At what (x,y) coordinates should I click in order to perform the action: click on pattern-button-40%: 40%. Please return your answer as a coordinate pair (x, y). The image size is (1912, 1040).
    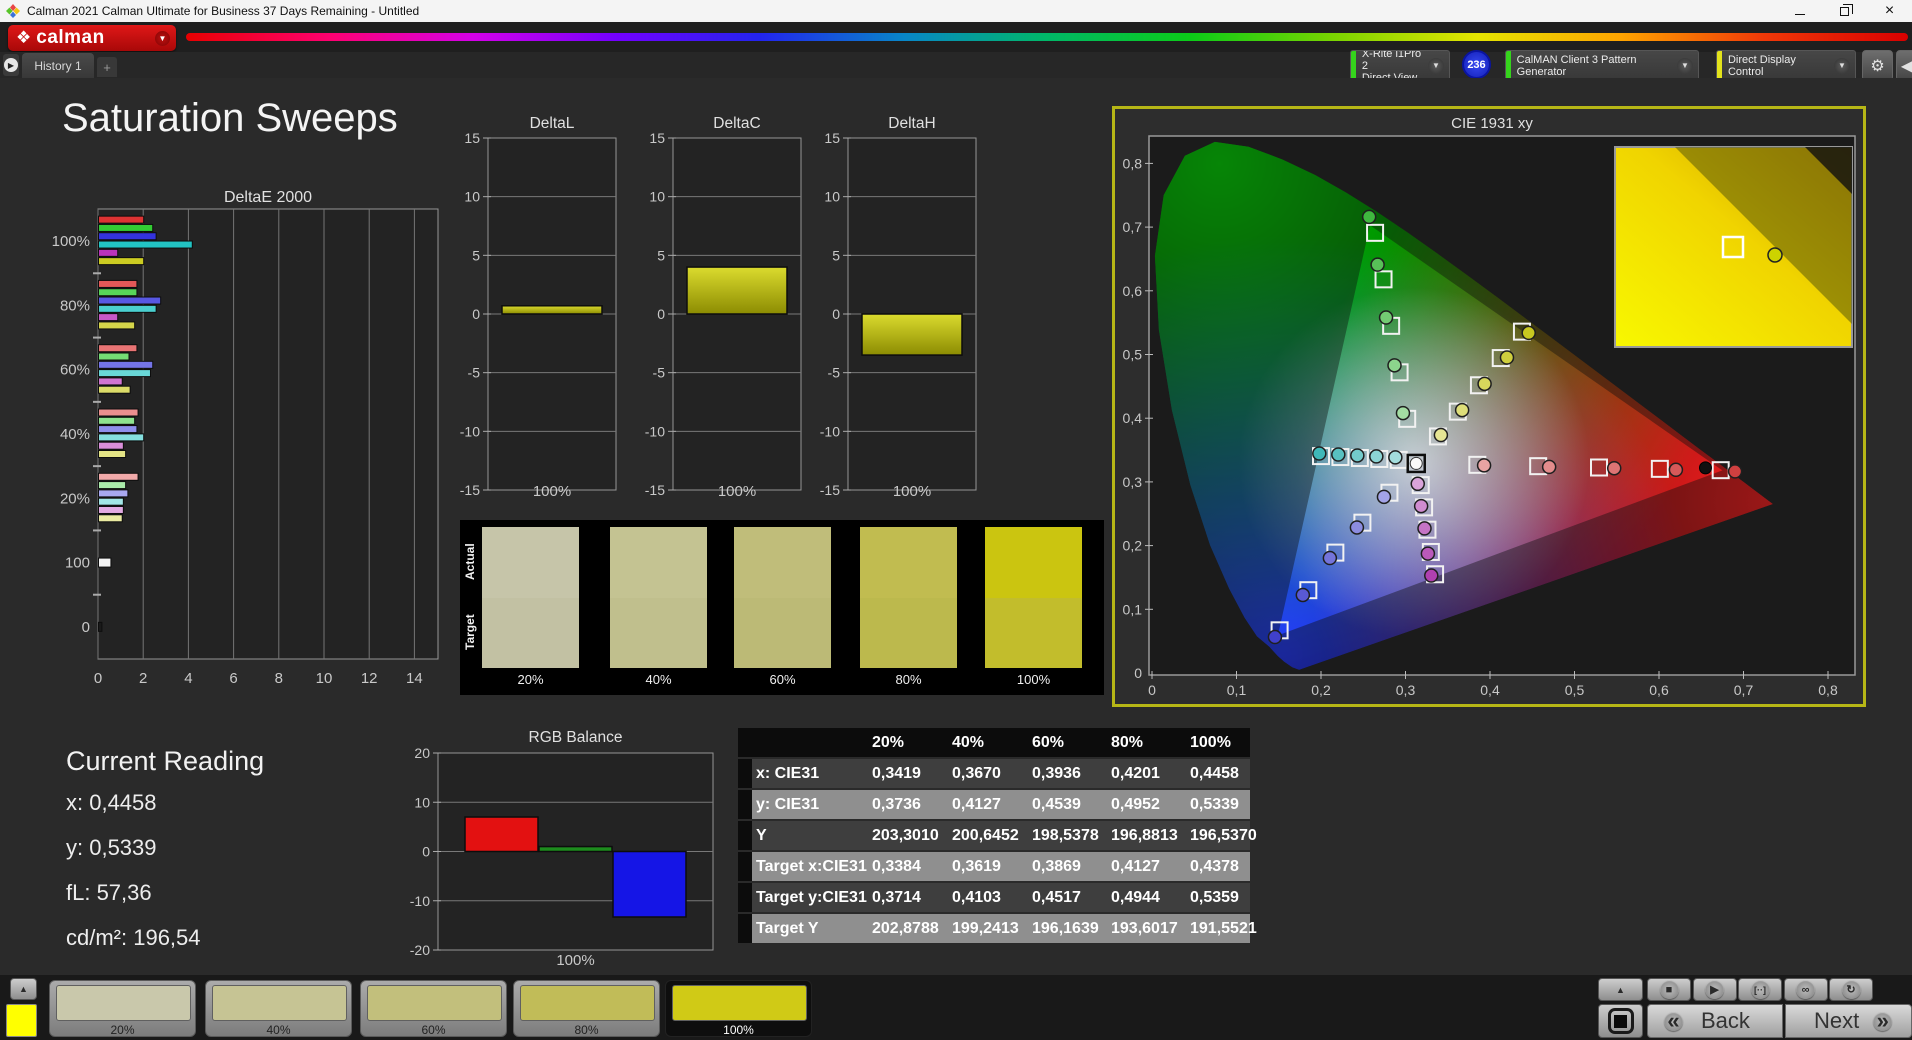
    Looking at the image, I should click on (278, 1008).